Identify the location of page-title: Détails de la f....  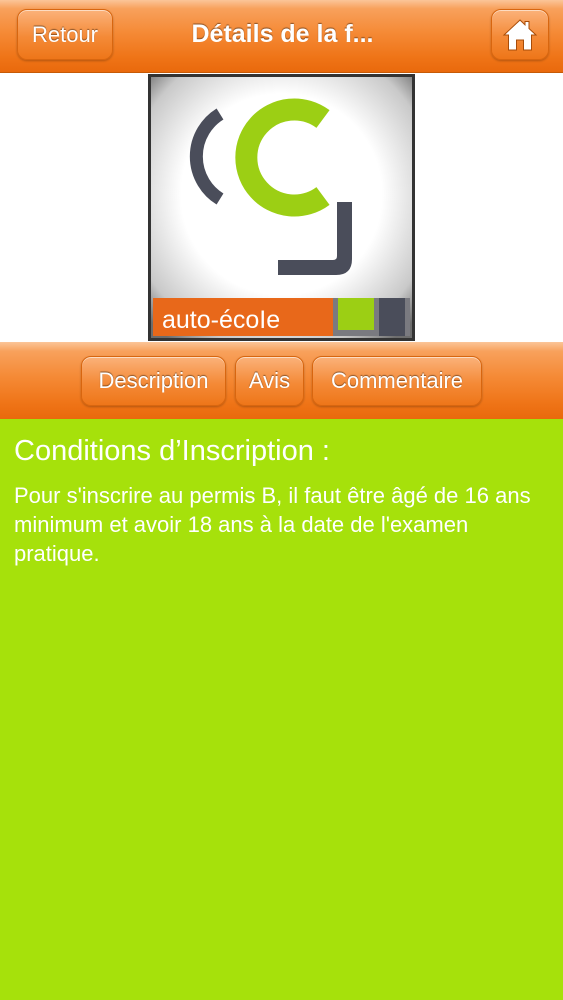
(282, 33).